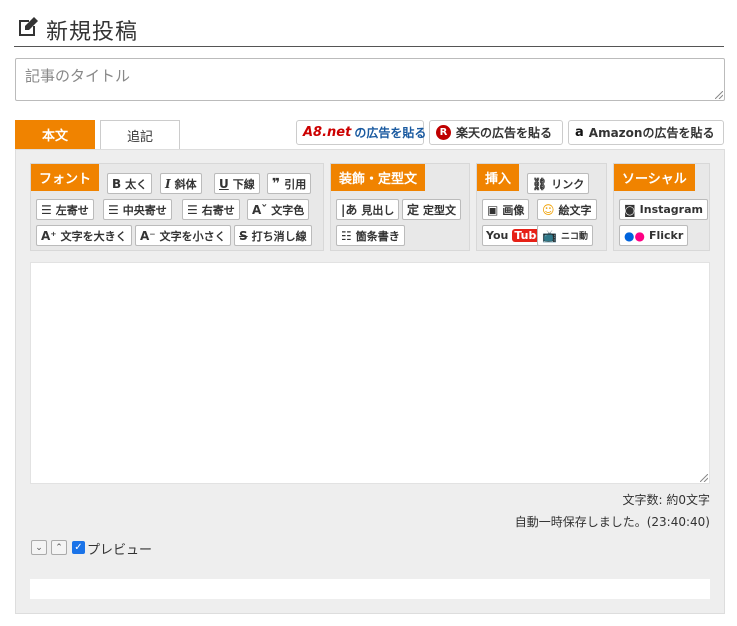 The width and height of the screenshot is (737, 626). I want to click on amazon-ad-button: a Amazonの広告を貼る, so click(646, 132).